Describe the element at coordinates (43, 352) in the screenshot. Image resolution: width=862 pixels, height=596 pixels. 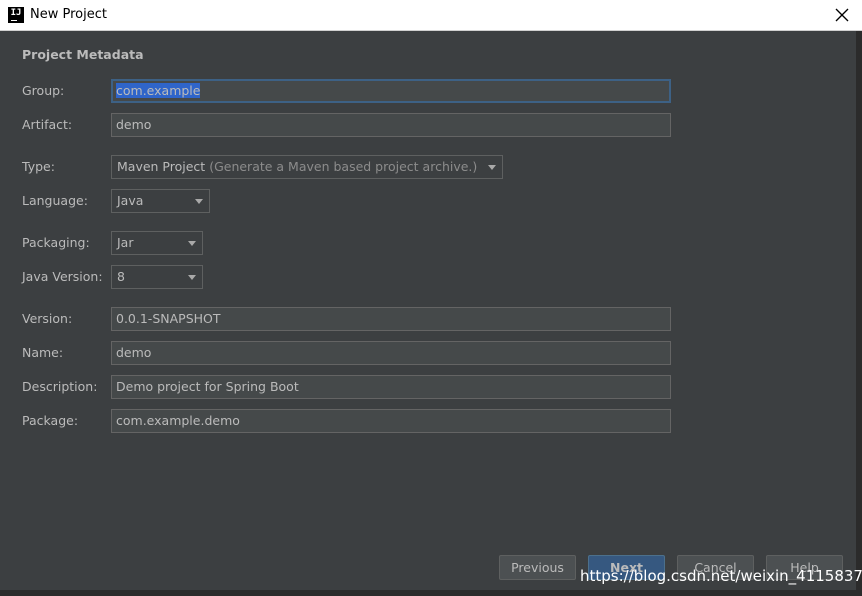
I see `name-label: Name:` at that location.